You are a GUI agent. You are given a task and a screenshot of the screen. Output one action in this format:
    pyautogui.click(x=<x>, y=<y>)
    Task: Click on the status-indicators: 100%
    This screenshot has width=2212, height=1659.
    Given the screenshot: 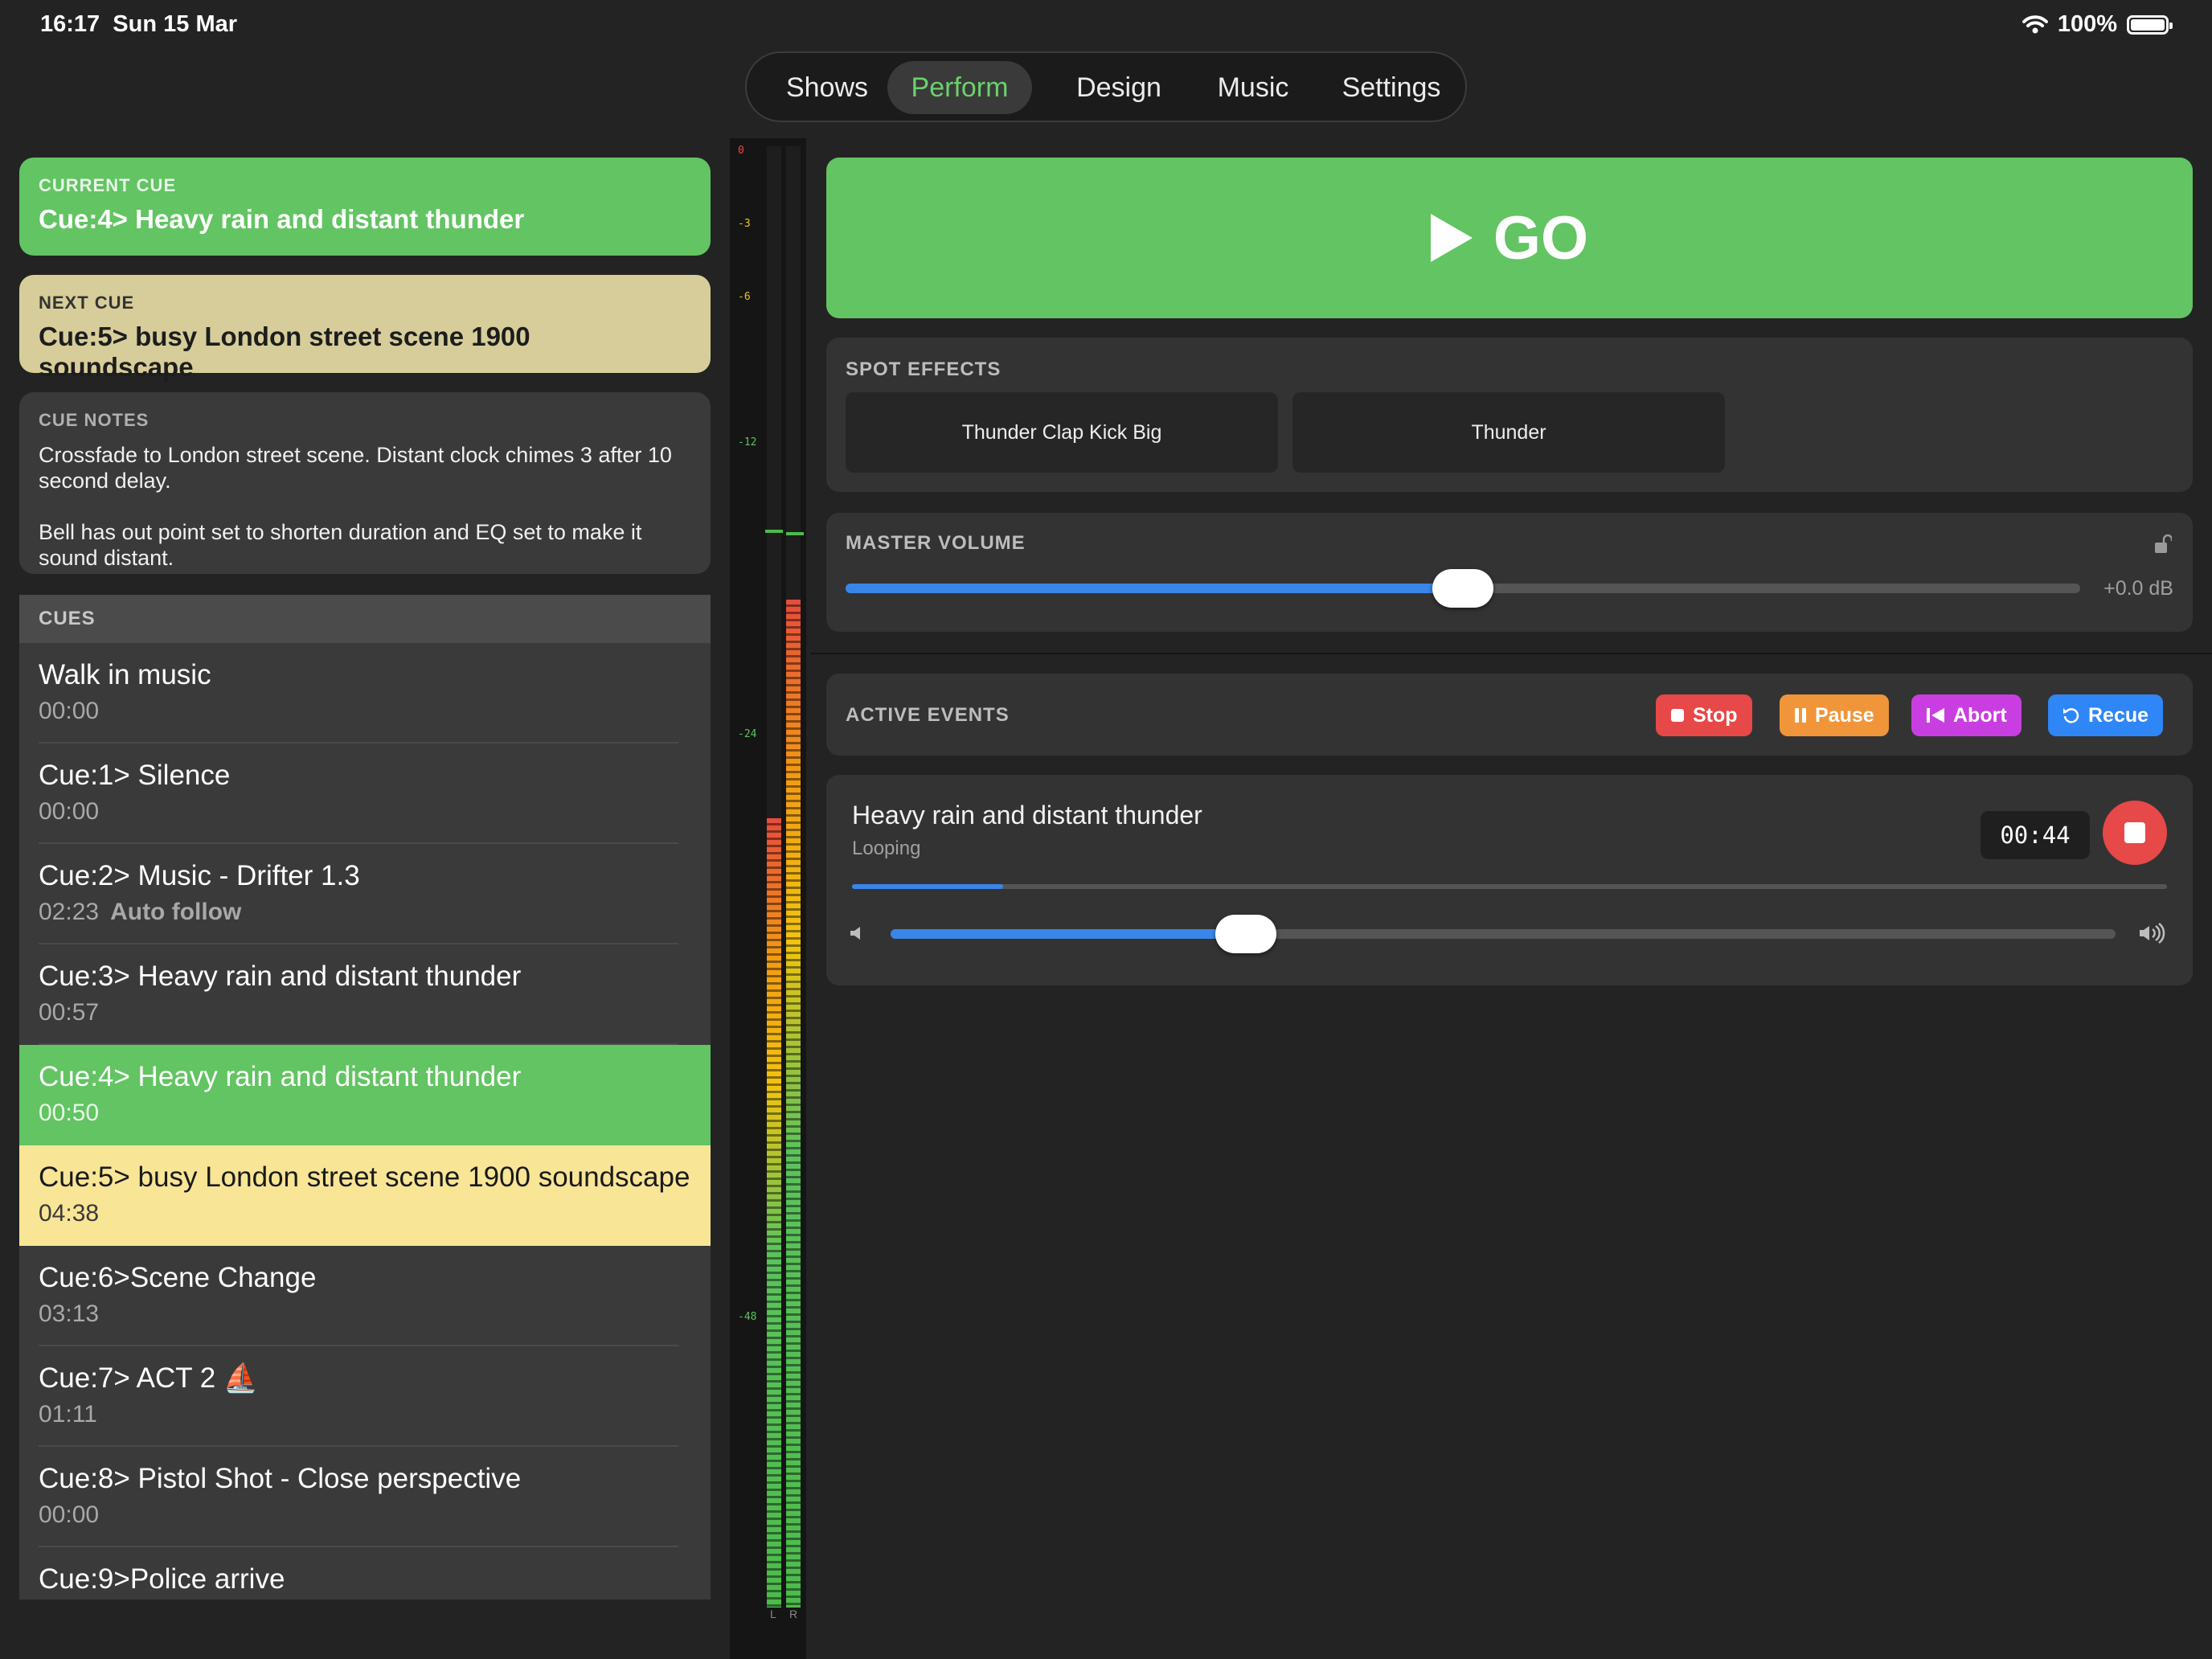 What is the action you would take?
    pyautogui.click(x=2097, y=24)
    